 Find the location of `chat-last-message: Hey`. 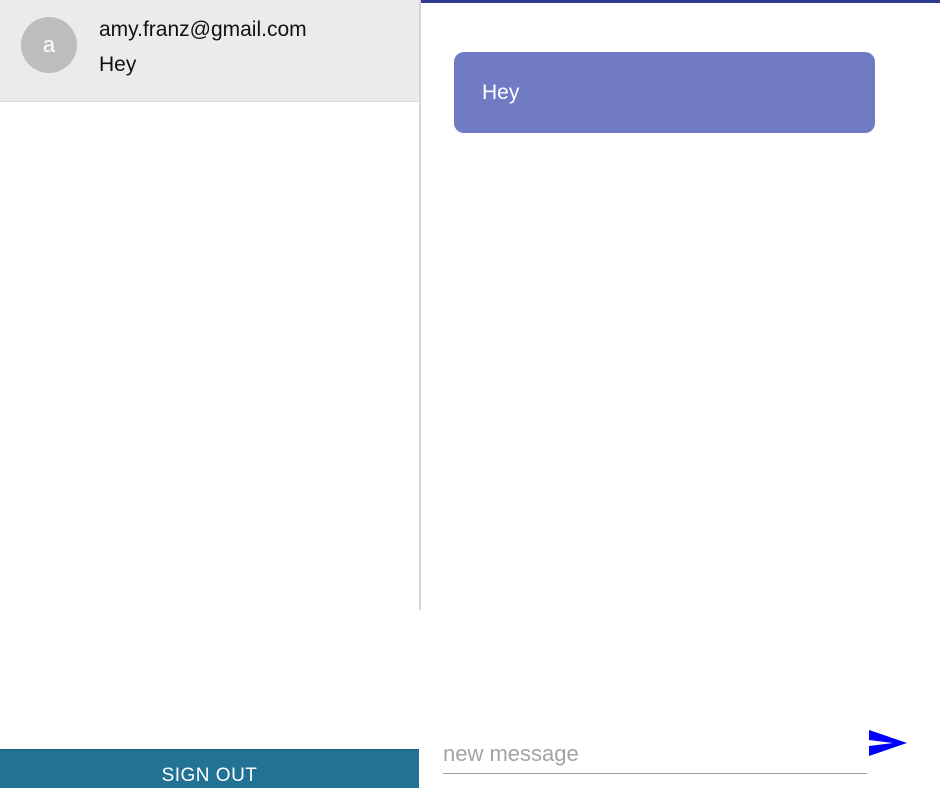

chat-last-message: Hey is located at coordinates (118, 64).